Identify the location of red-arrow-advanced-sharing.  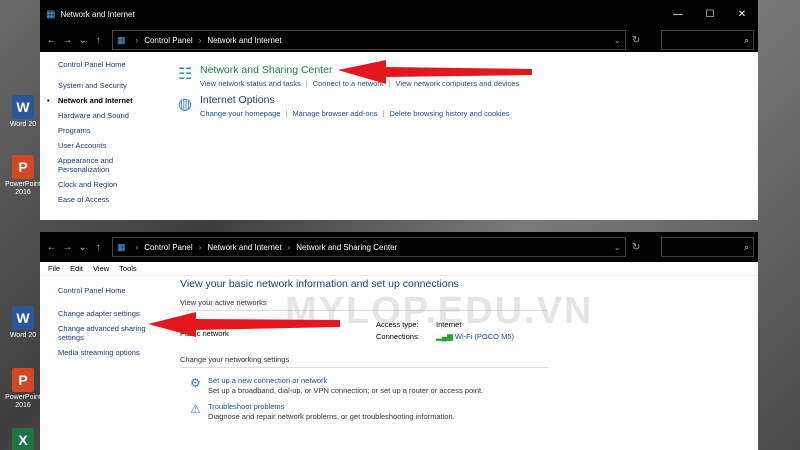
(244, 324).